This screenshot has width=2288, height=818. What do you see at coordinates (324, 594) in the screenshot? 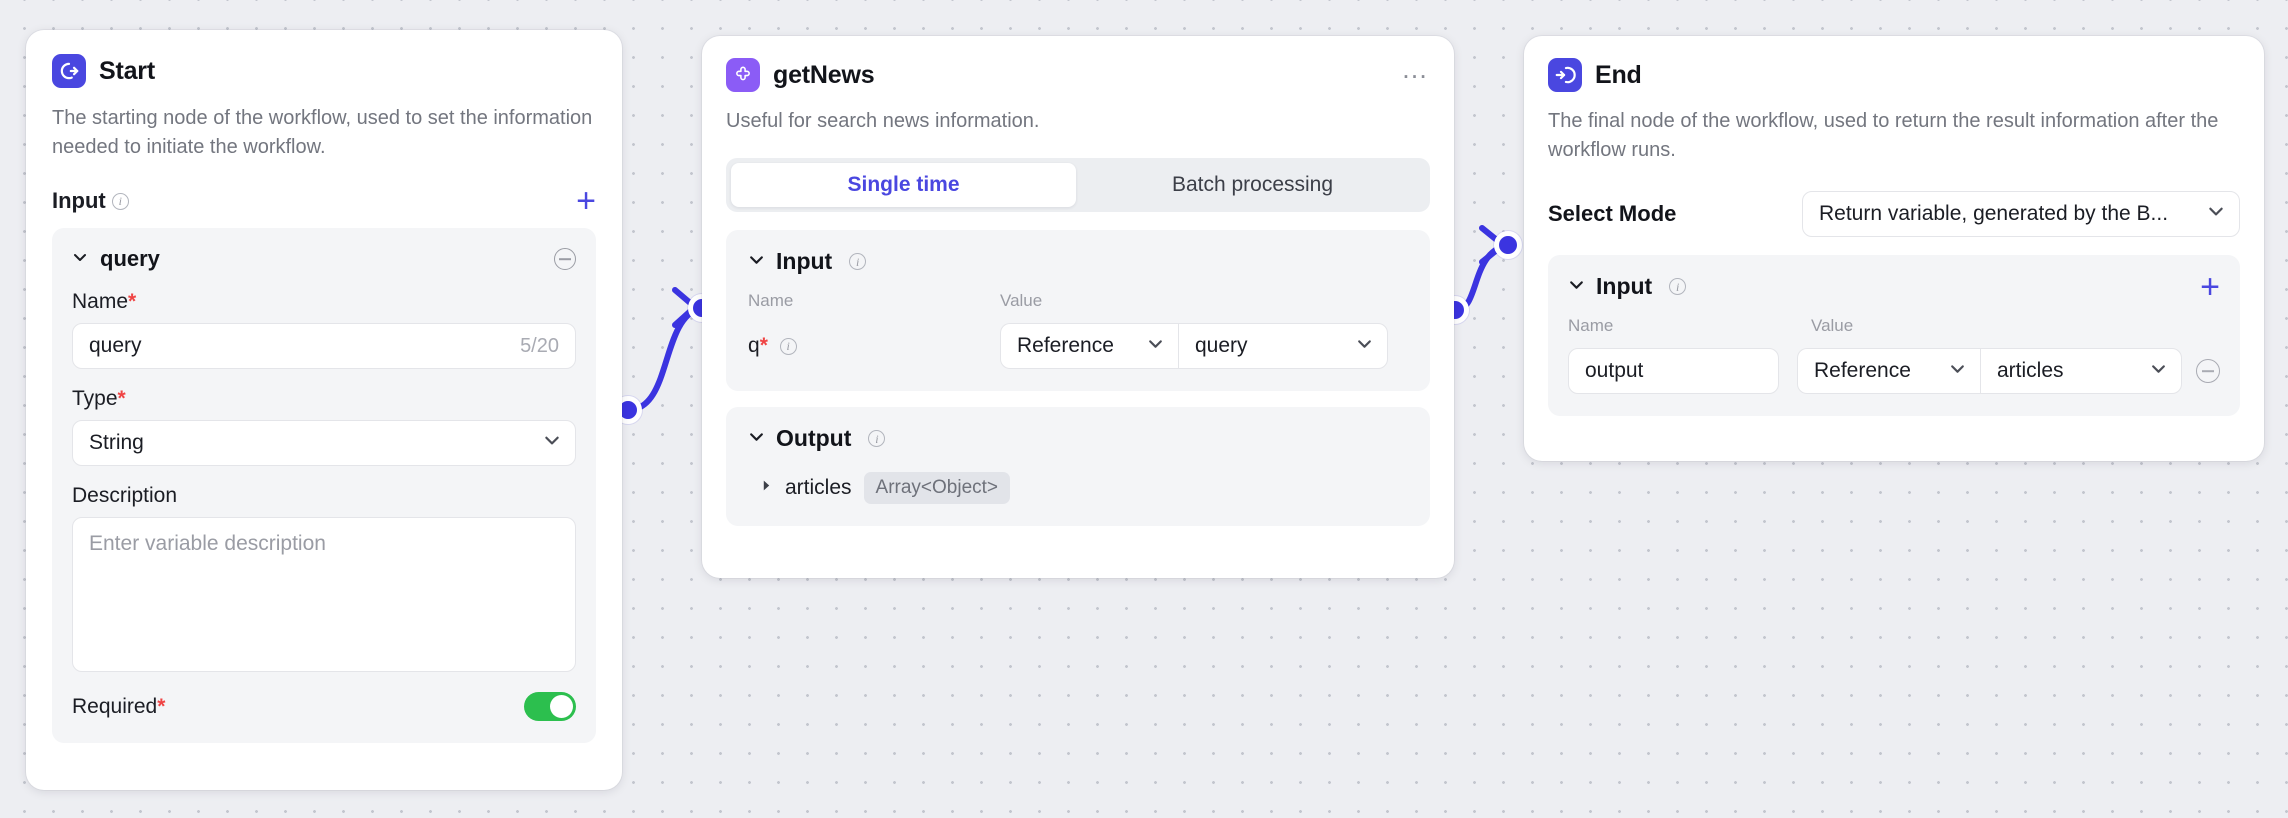
I see `variable-description-textarea: Enter variable description` at bounding box center [324, 594].